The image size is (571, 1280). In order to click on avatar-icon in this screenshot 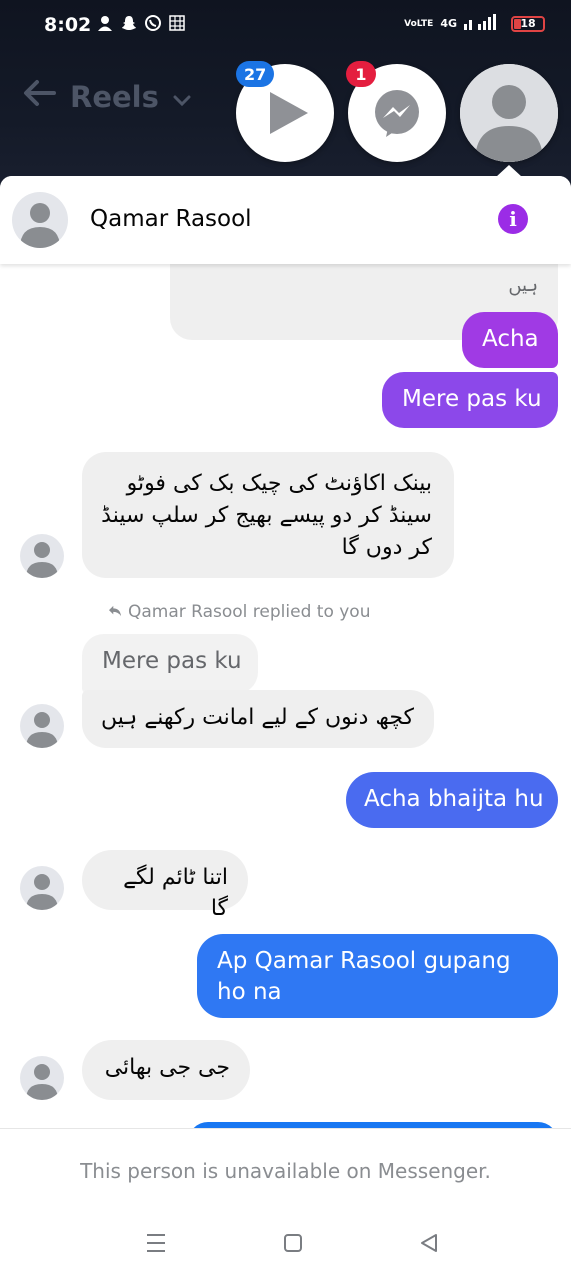, I will do `click(509, 113)`.